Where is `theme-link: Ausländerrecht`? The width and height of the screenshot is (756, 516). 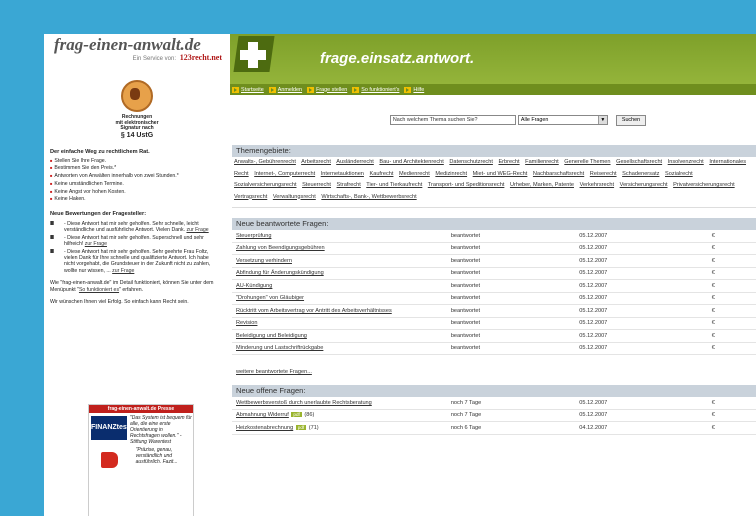 theme-link: Ausländerrecht is located at coordinates (355, 162).